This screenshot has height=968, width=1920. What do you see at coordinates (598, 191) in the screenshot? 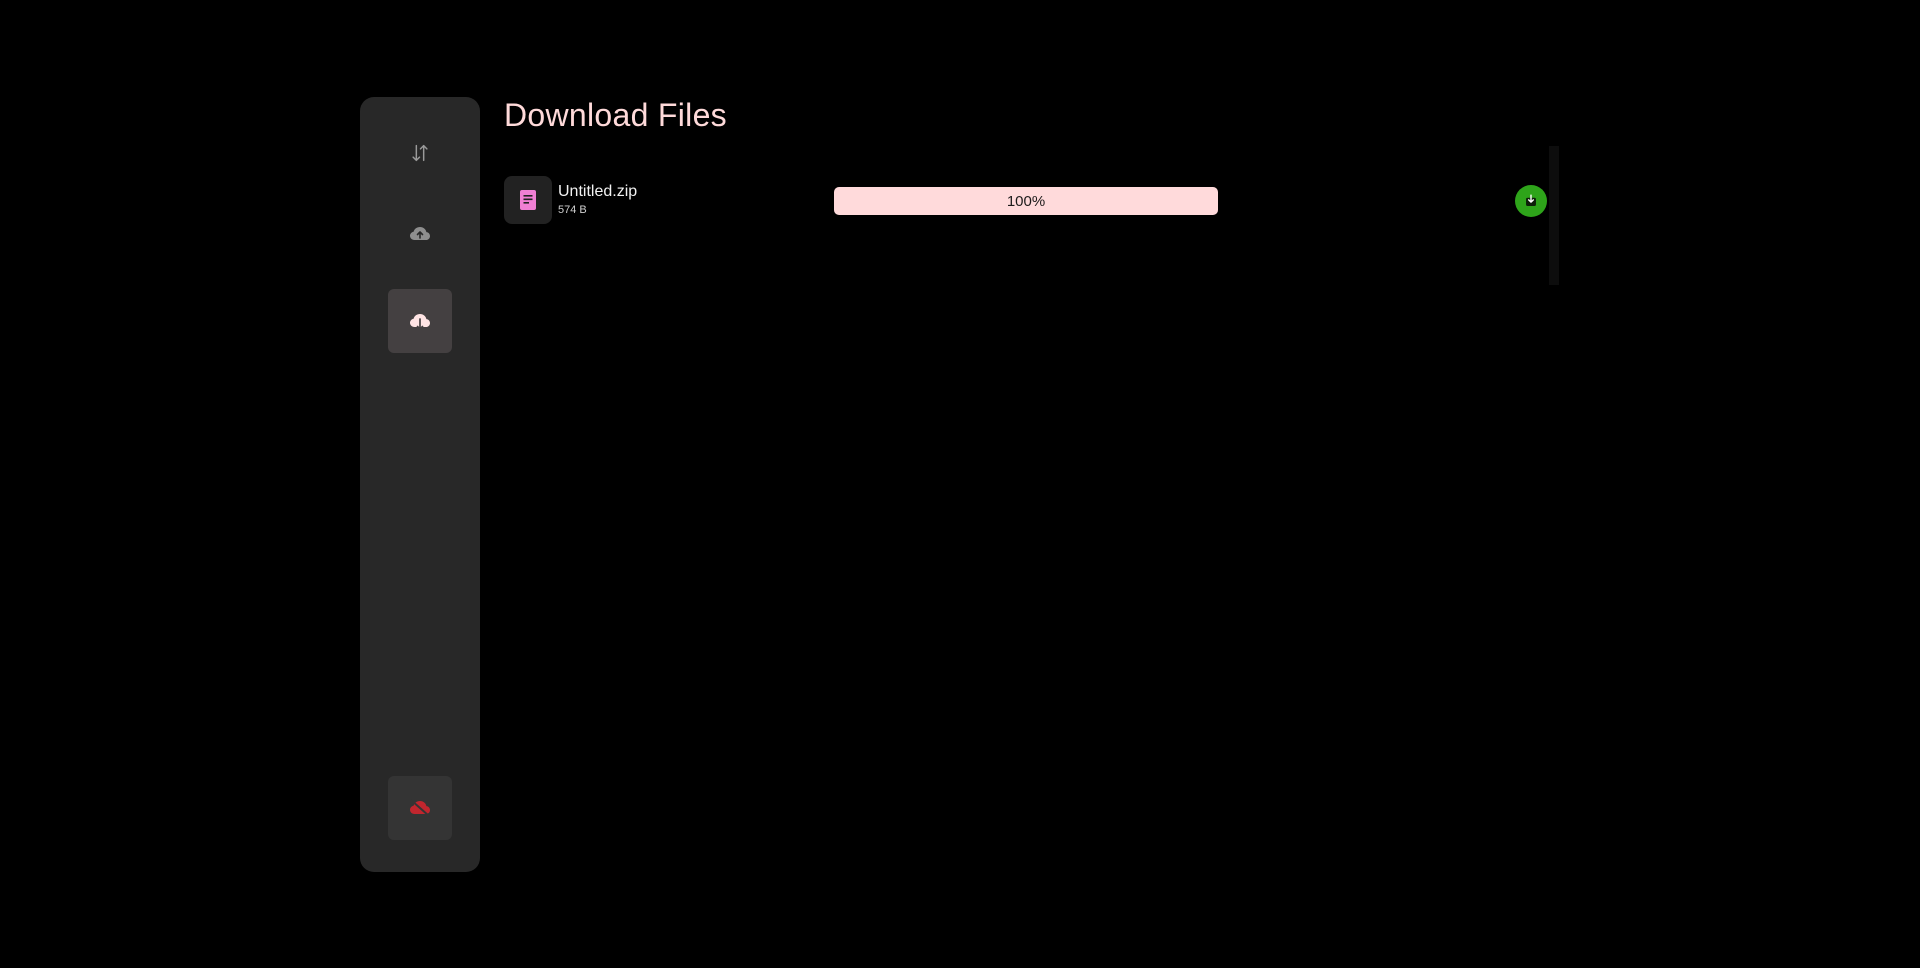
I see `file-name: Untitled.zip` at bounding box center [598, 191].